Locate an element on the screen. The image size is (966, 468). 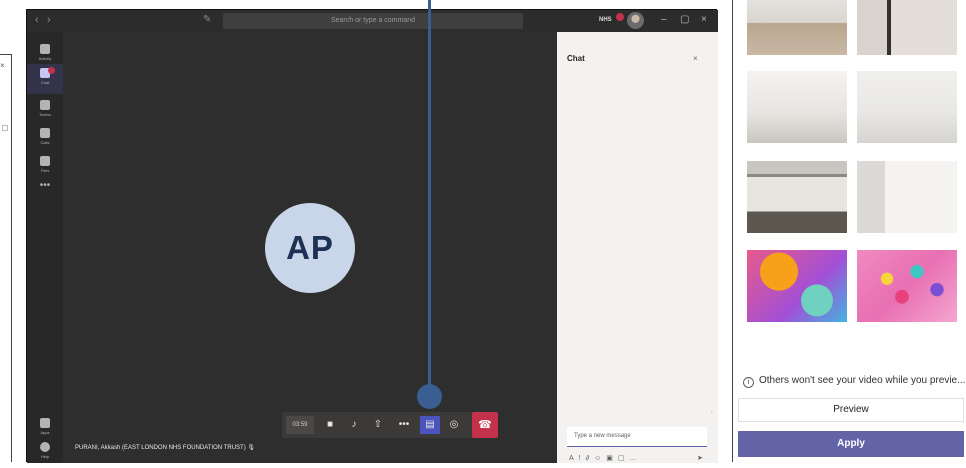
forward-arrow-icon: › is located at coordinates (49, 20).